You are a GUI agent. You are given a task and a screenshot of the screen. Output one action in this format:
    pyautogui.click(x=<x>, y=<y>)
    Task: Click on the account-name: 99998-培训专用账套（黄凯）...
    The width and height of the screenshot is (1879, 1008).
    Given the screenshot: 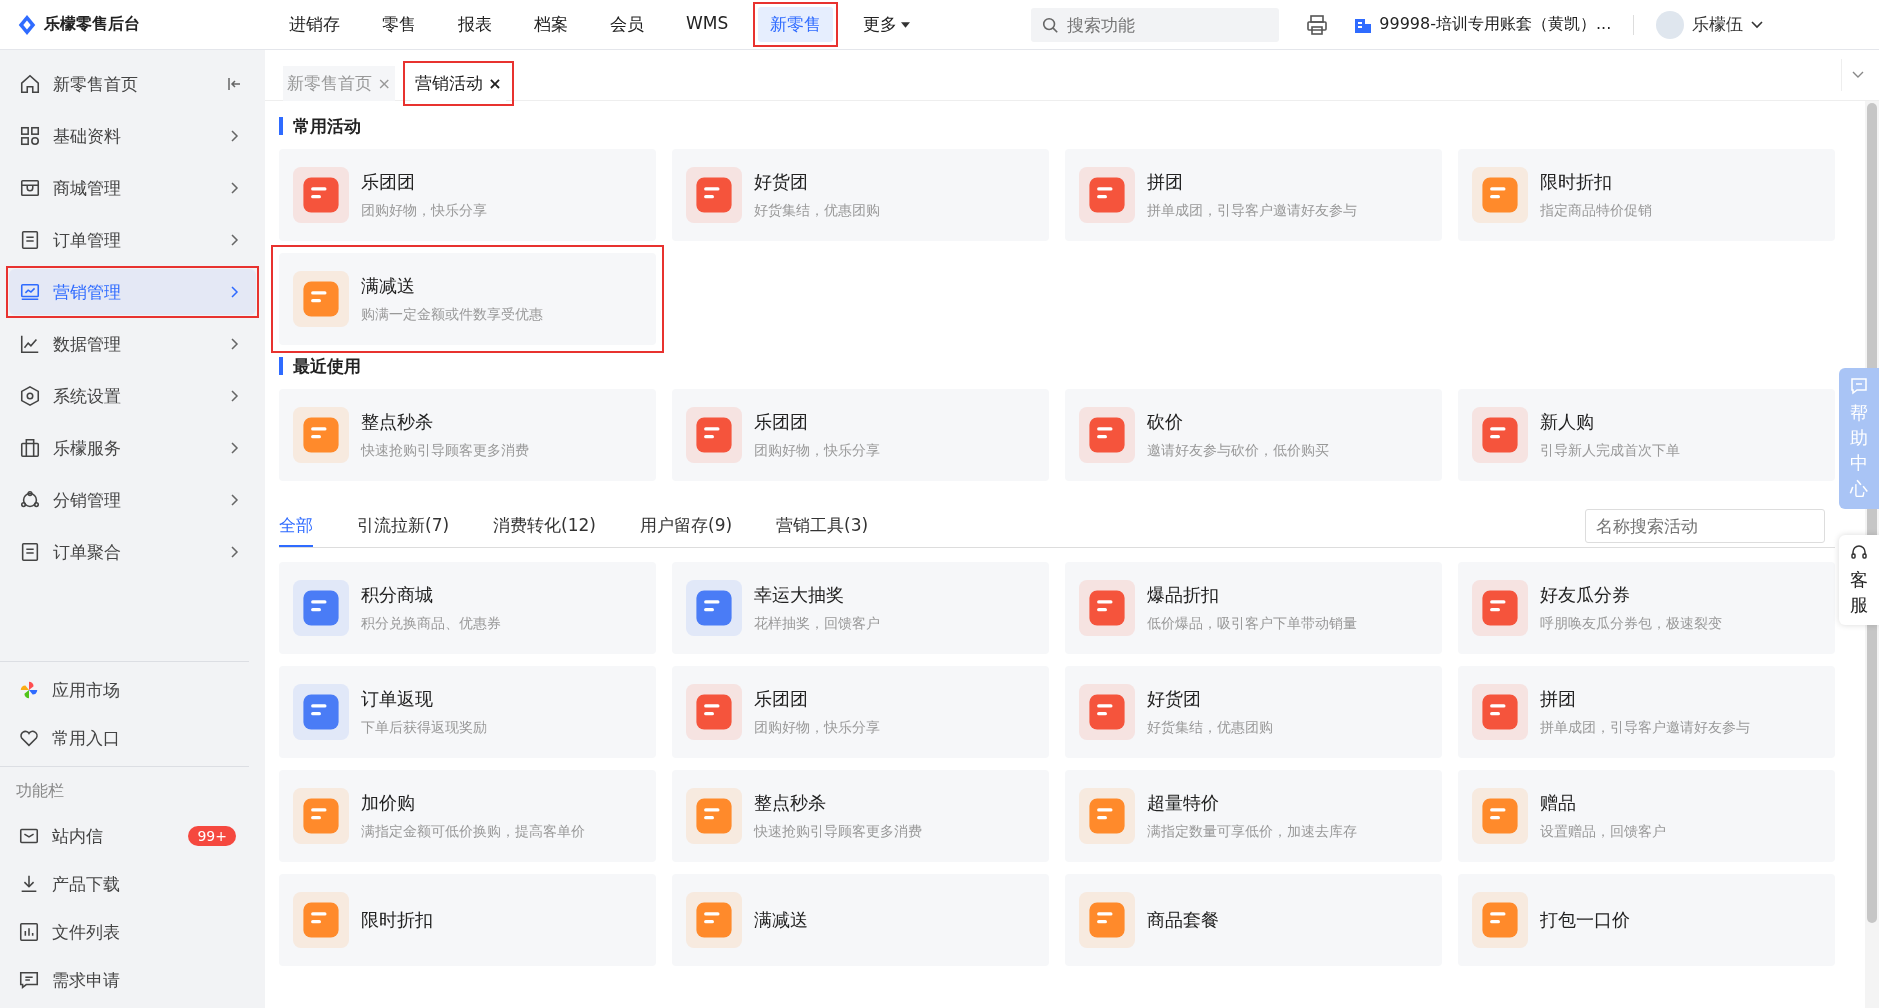 What is the action you would take?
    pyautogui.click(x=1495, y=24)
    